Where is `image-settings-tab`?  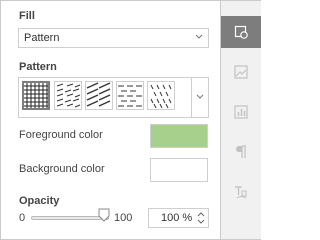
image-settings-tab is located at coordinates (241, 72).